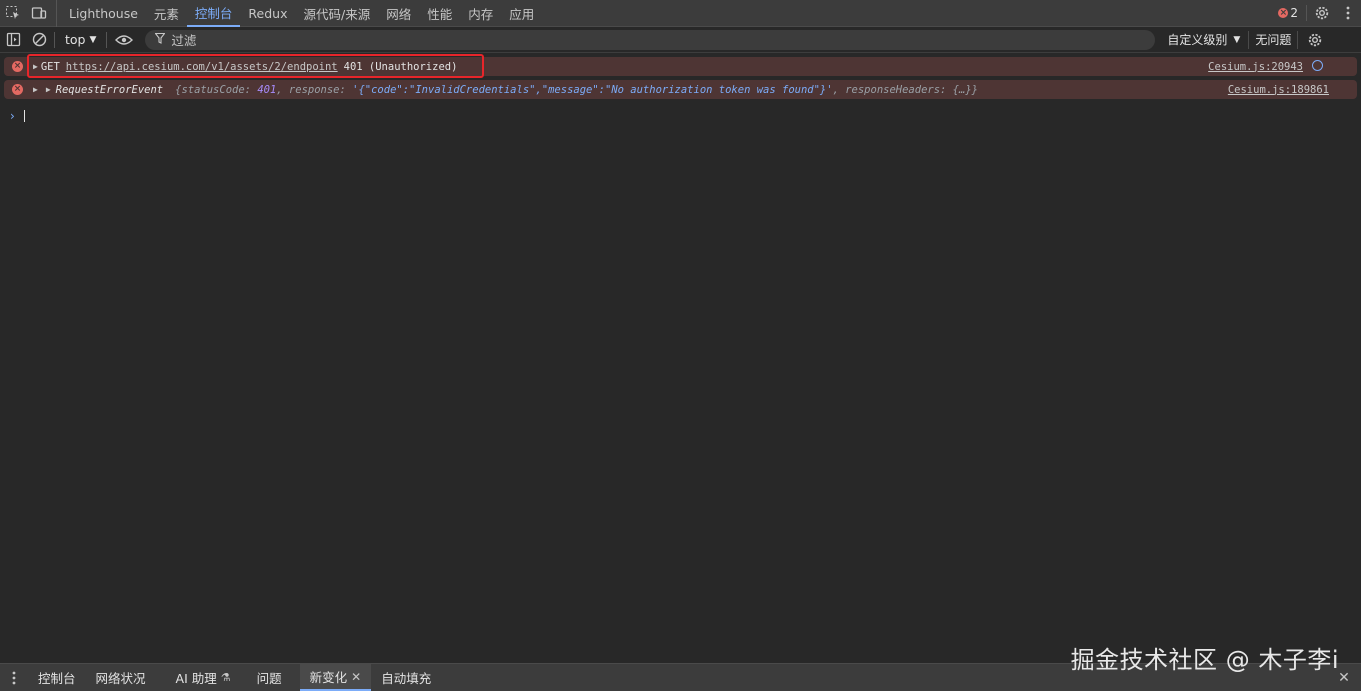 The height and width of the screenshot is (691, 1361). I want to click on tab-sources: 源代码/来源, so click(337, 13).